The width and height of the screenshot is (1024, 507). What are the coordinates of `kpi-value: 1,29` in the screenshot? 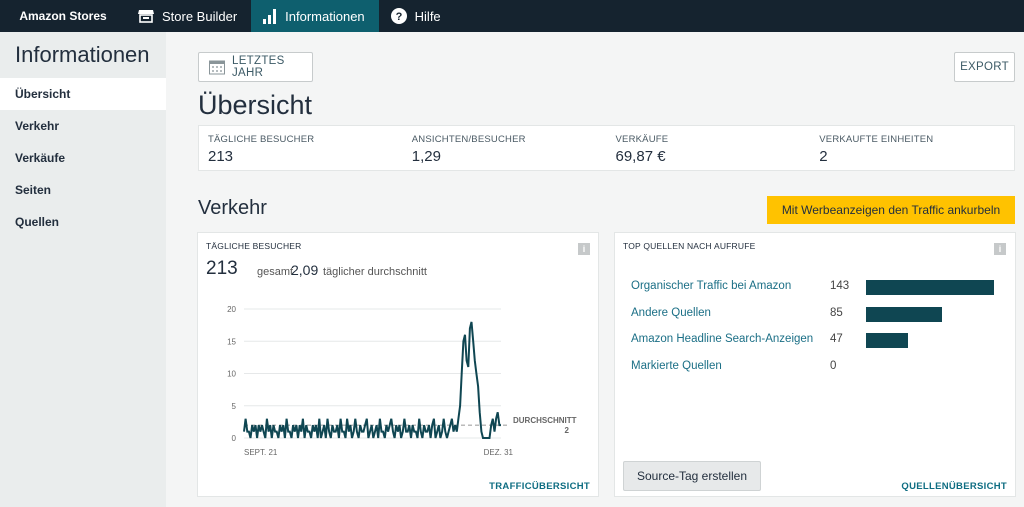 It's located at (426, 156).